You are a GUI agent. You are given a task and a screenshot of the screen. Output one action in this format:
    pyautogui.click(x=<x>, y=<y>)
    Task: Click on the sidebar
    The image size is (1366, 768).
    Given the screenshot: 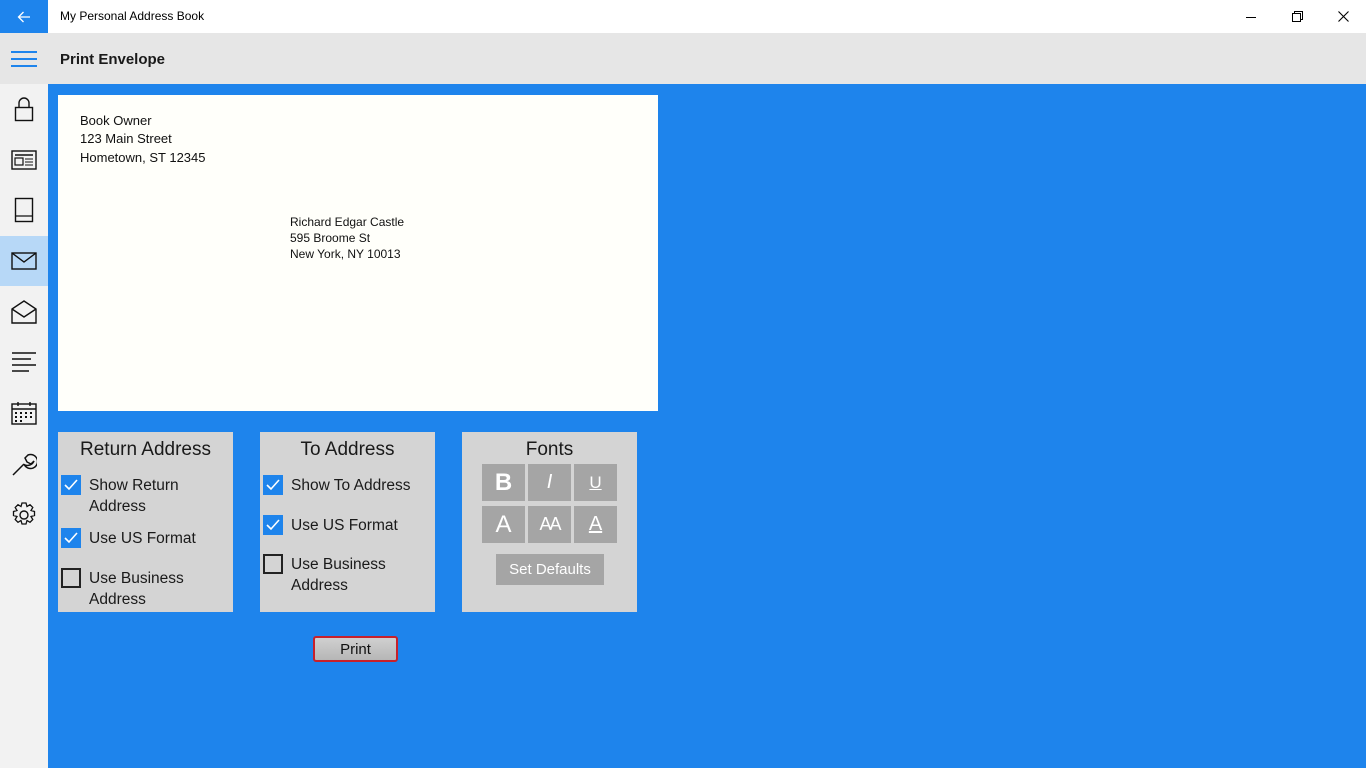 What is the action you would take?
    pyautogui.click(x=24, y=426)
    